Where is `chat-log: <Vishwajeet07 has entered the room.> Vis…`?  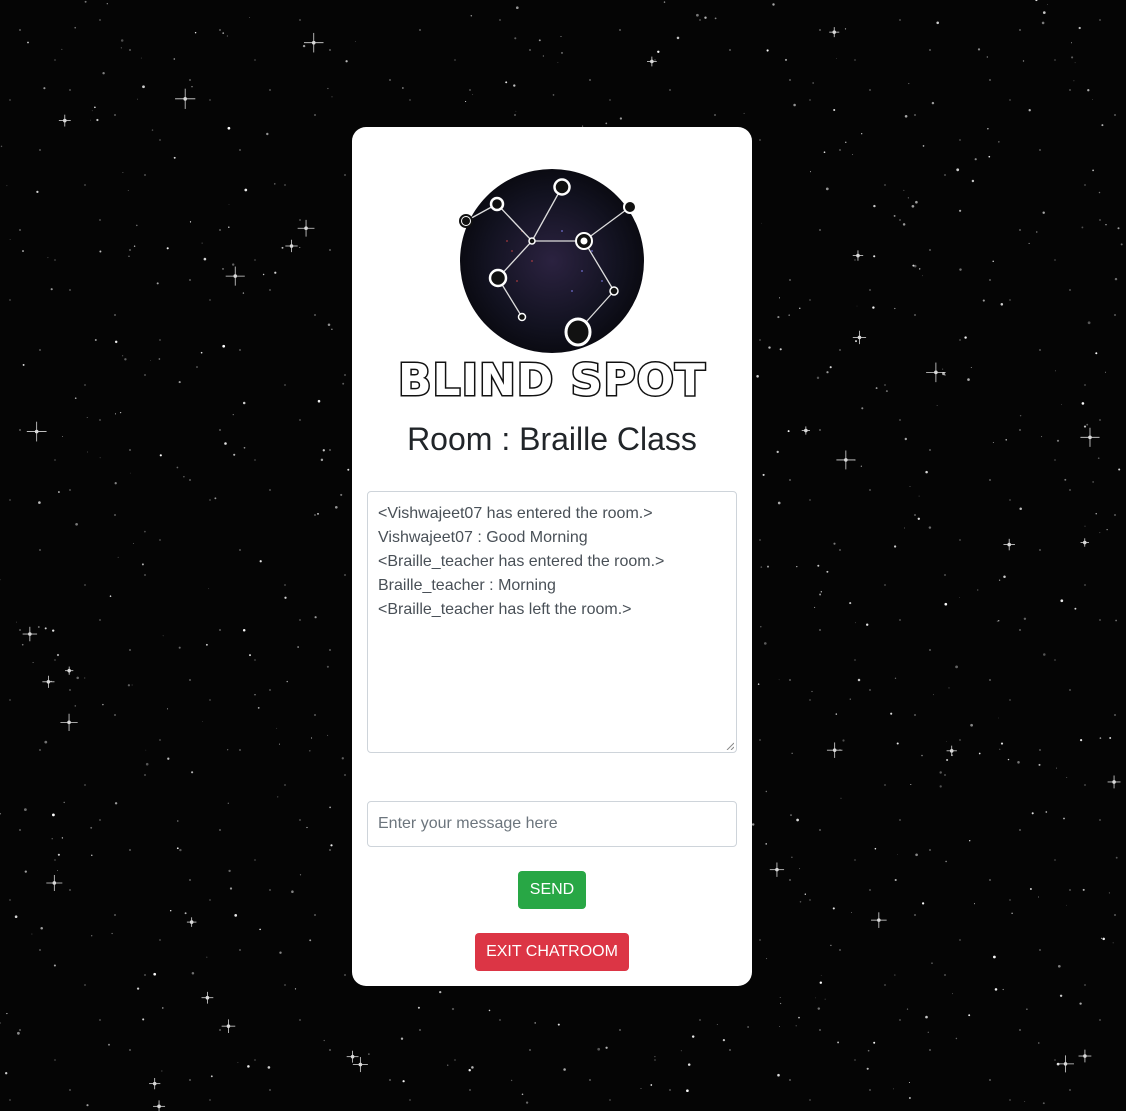 chat-log: <Vishwajeet07 has entered the room.> Vis… is located at coordinates (552, 622).